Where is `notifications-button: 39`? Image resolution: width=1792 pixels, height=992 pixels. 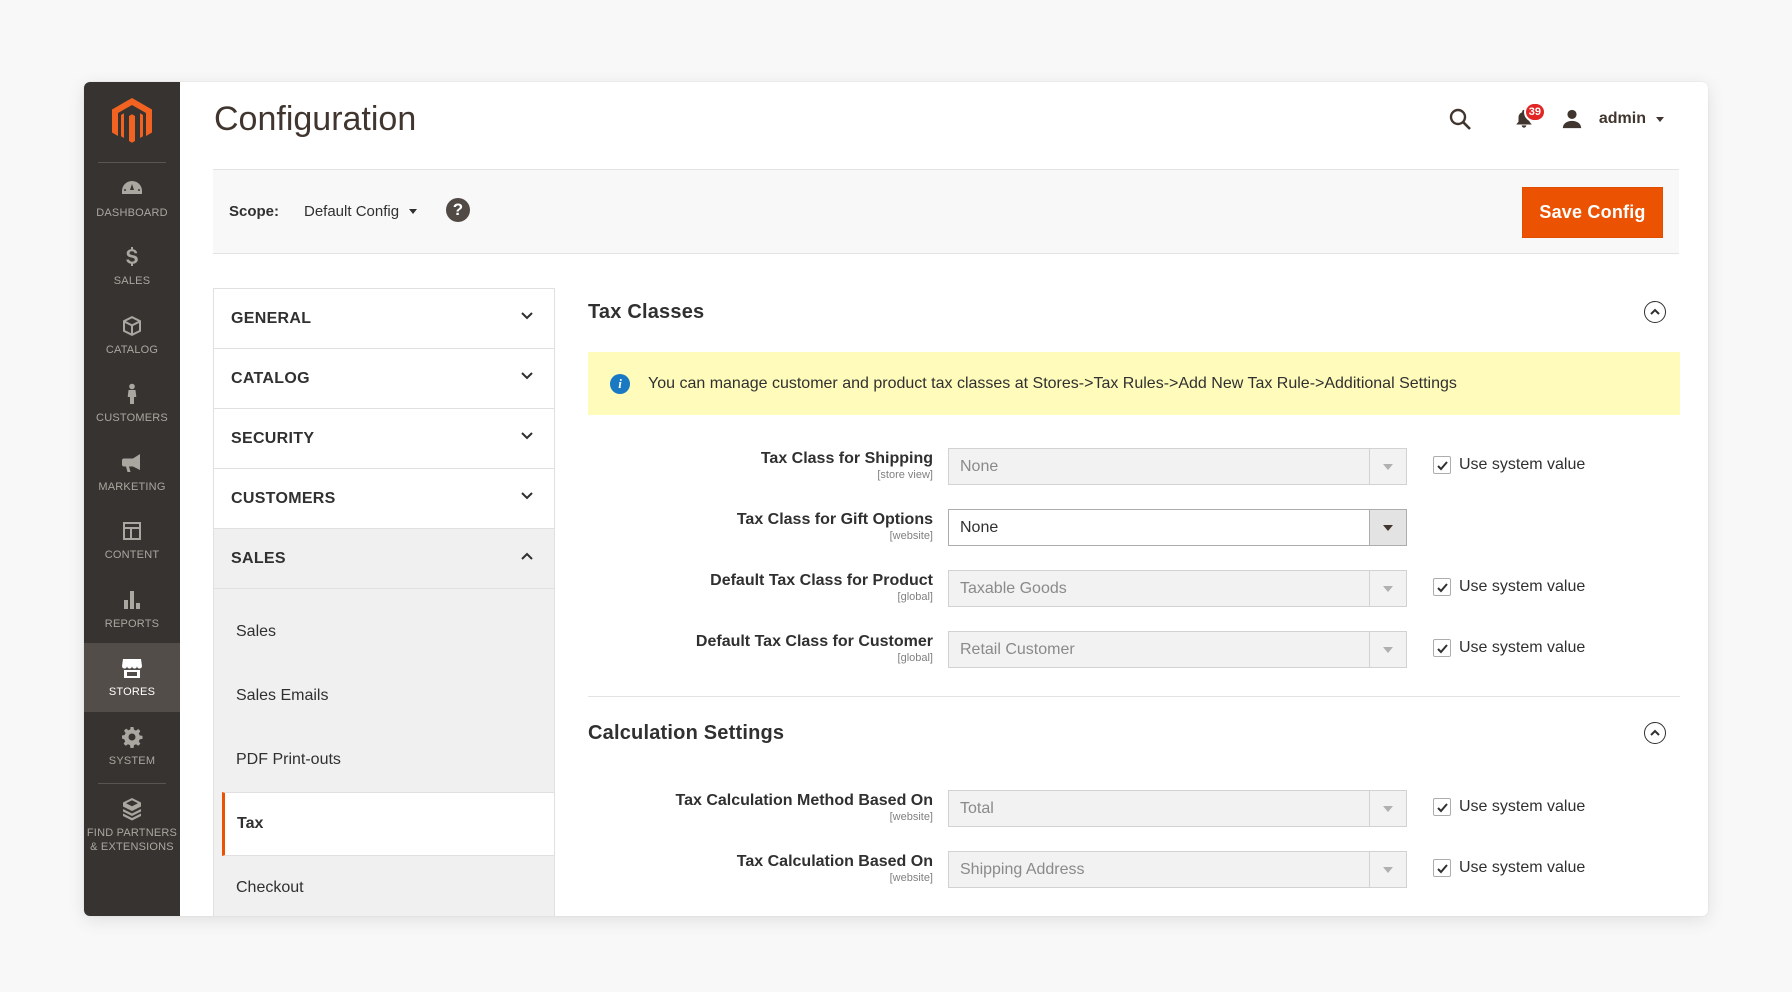
notifications-button: 39 is located at coordinates (1527, 118).